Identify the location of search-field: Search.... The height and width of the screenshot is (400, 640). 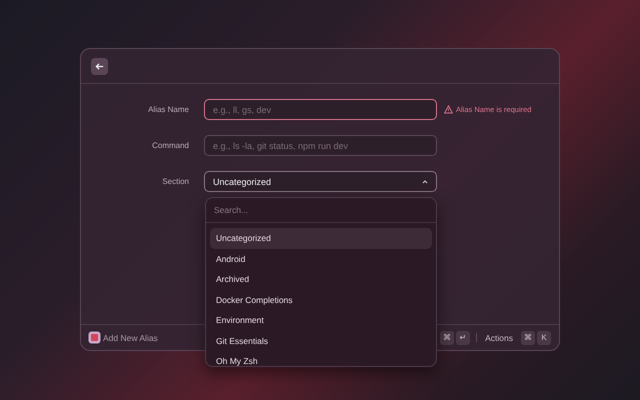
(321, 210).